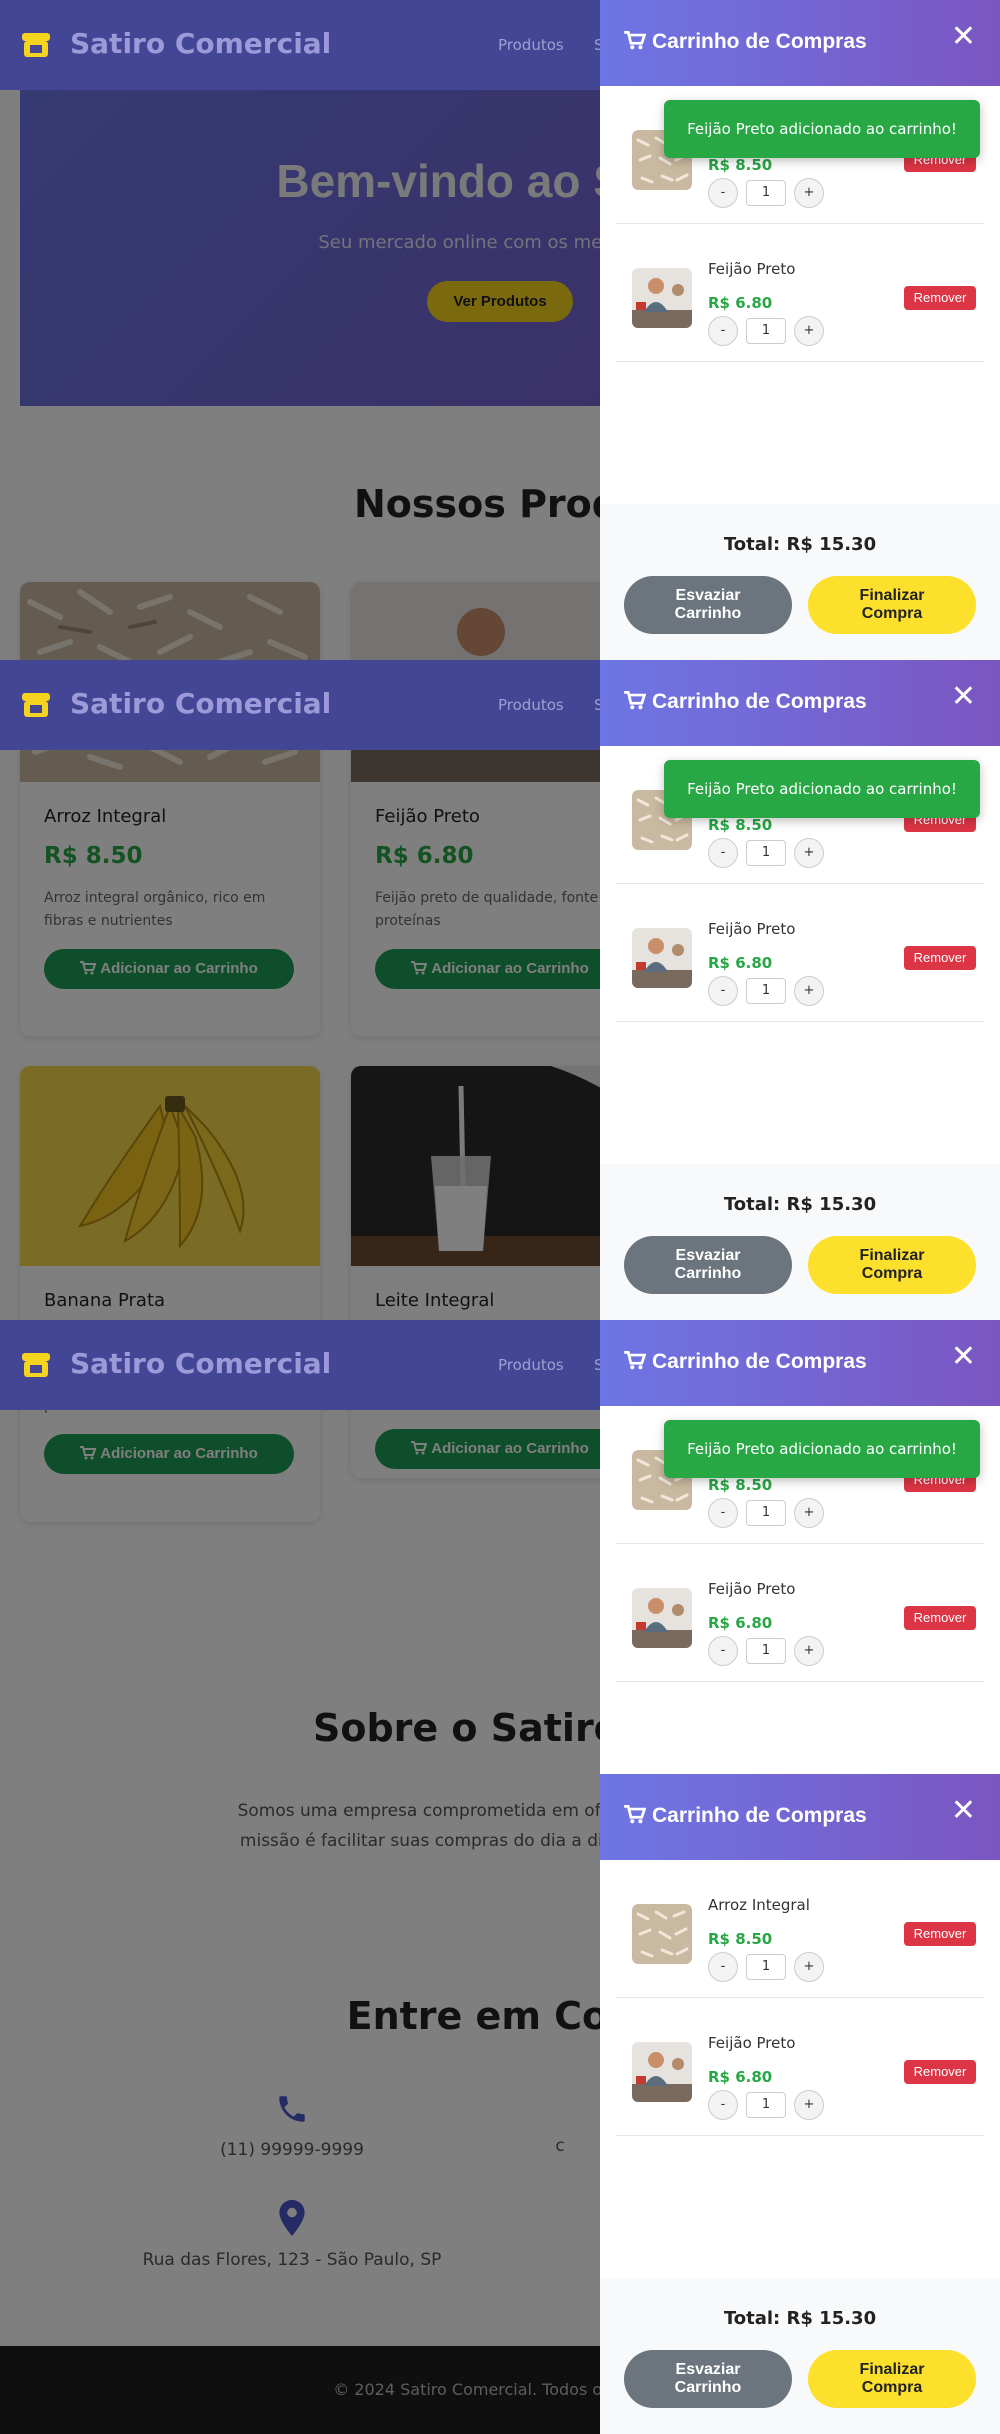 This screenshot has height=2434, width=1000. What do you see at coordinates (800, 1929) in the screenshot?
I see `cart-item-arroz: Arroz Integral R$ 8.50 - 1 + Remover` at bounding box center [800, 1929].